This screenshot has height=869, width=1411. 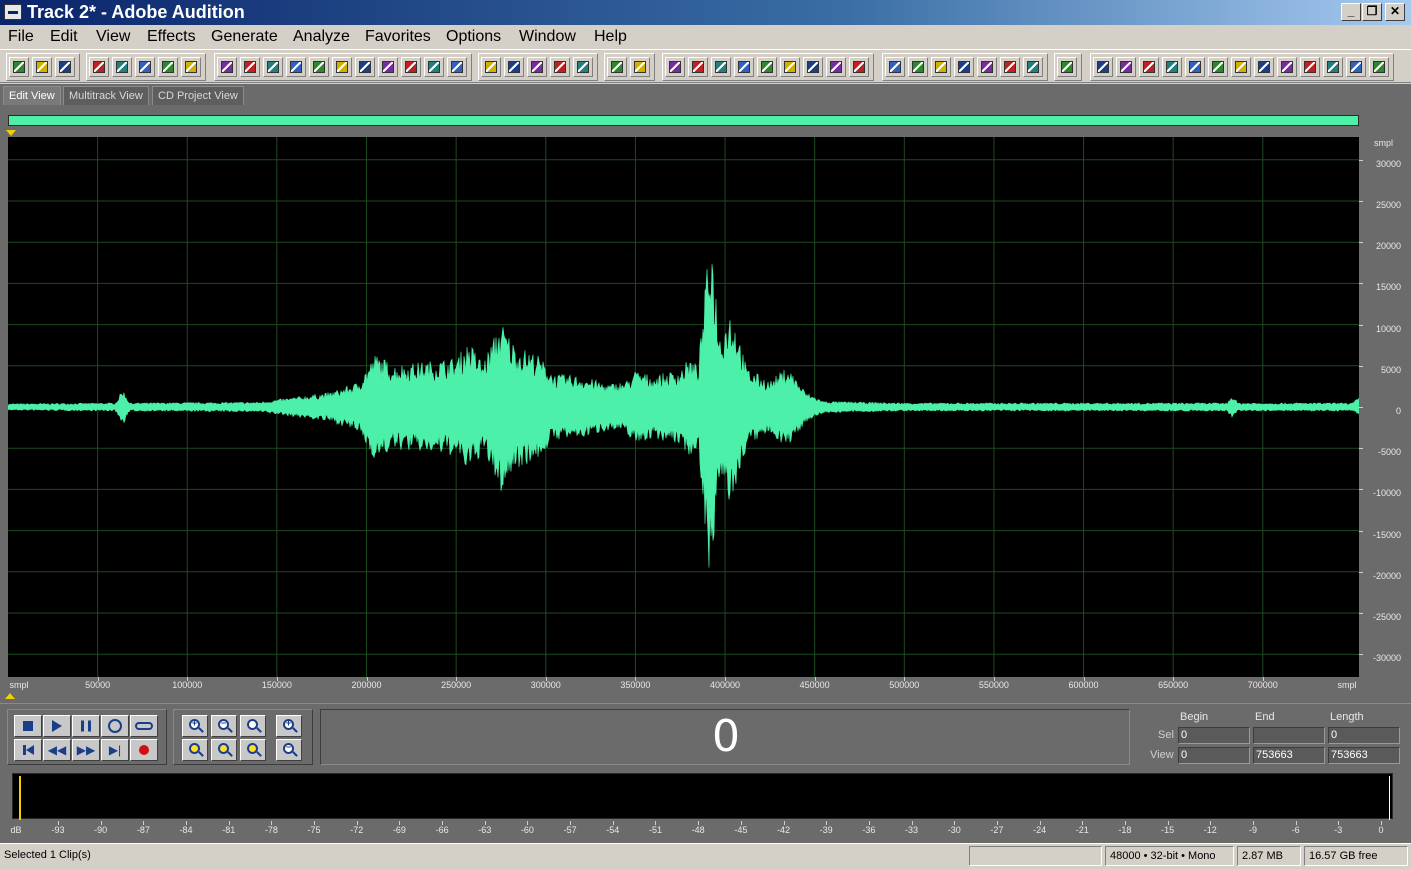 I want to click on insert-button, so click(x=388, y=67).